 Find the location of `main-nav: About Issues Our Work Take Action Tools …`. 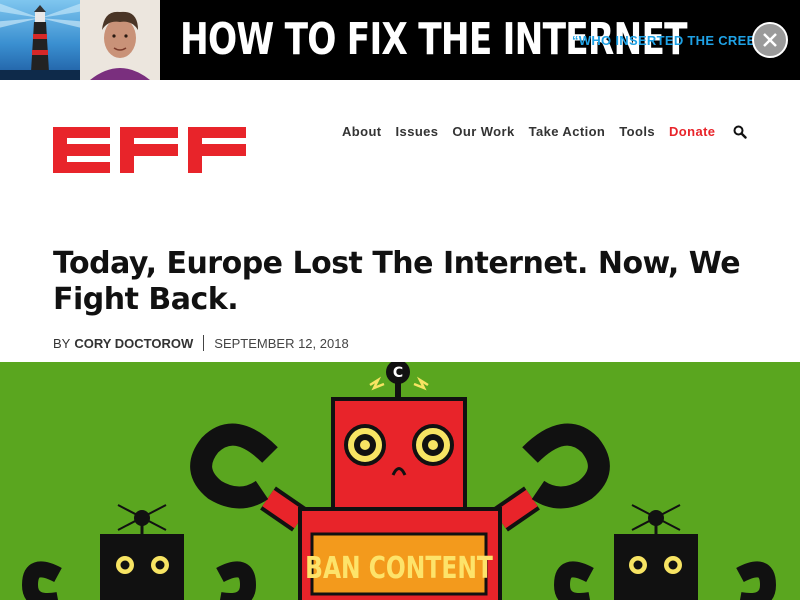

main-nav: About Issues Our Work Take Action Tools … is located at coordinates (545, 131).